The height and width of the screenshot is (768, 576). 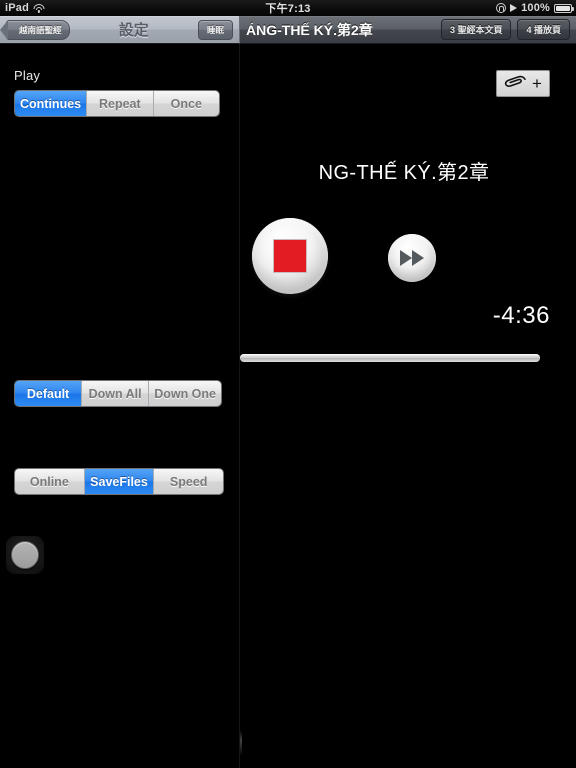 What do you see at coordinates (215, 29) in the screenshot?
I see `sleep-button: 睡眠` at bounding box center [215, 29].